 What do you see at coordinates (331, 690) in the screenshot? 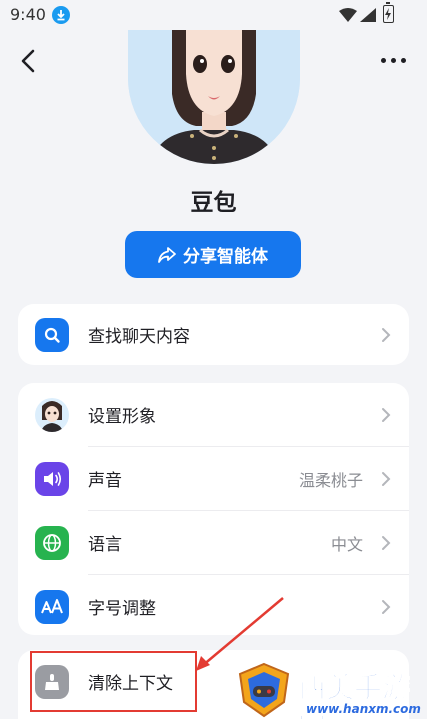
I see `watermark: 西美手游网 www.hanxm.com` at bounding box center [331, 690].